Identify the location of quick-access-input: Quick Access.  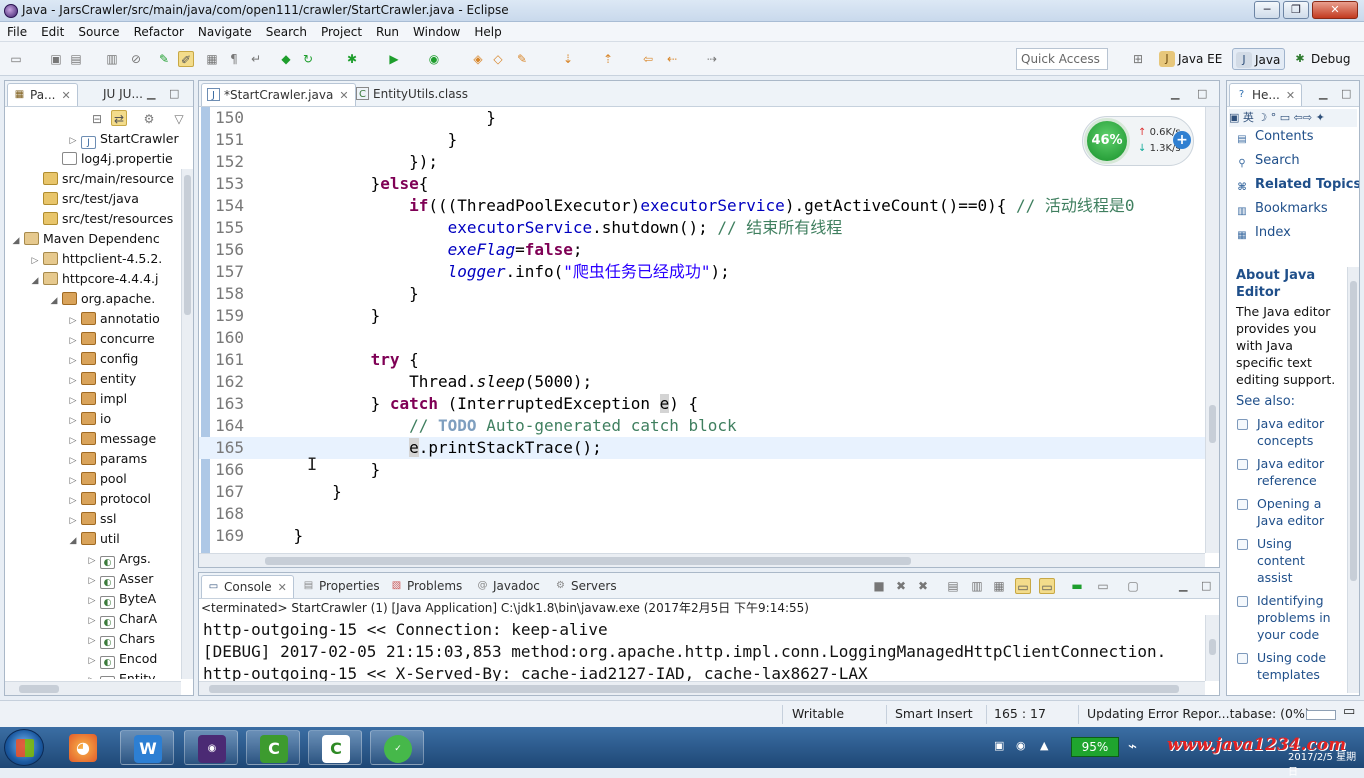
(1062, 59).